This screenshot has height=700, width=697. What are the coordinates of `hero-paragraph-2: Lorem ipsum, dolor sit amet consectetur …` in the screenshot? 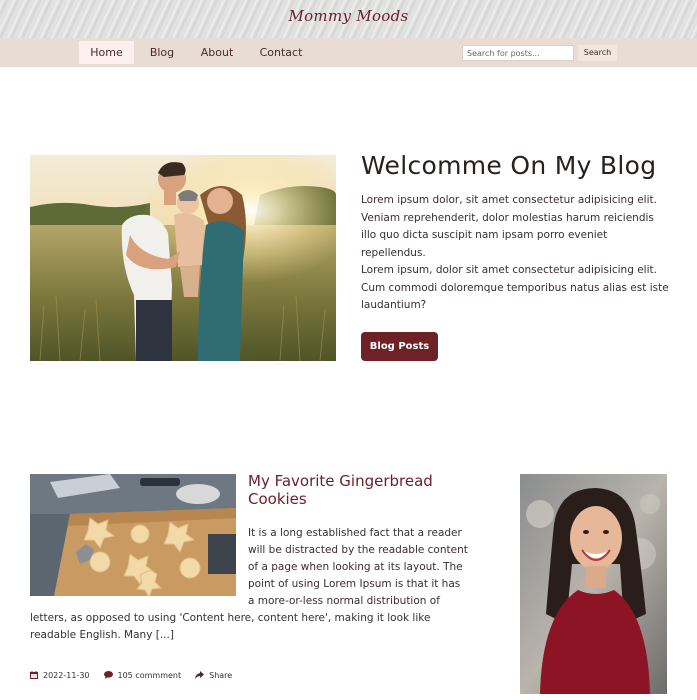 It's located at (515, 287).